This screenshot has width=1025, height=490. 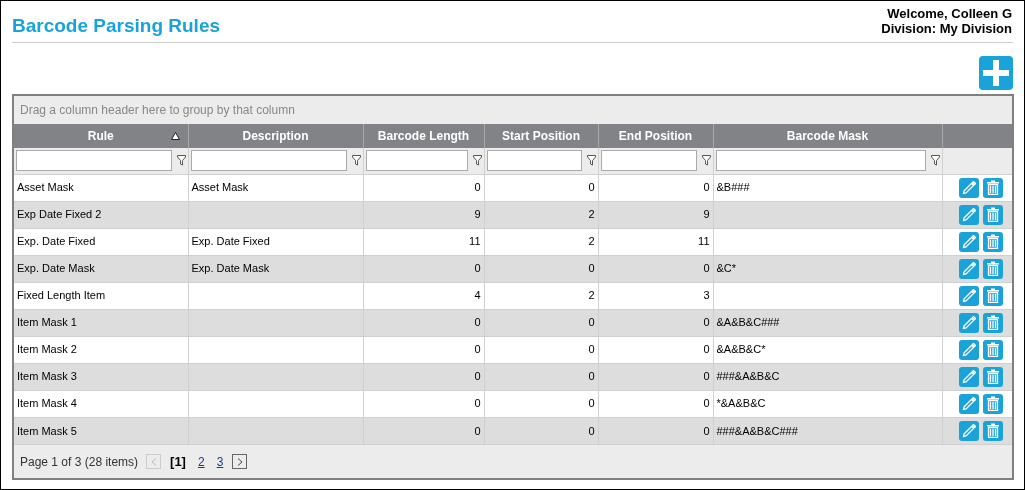 What do you see at coordinates (757, 430) in the screenshot?
I see `table-cell: ###&A&B&C###` at bounding box center [757, 430].